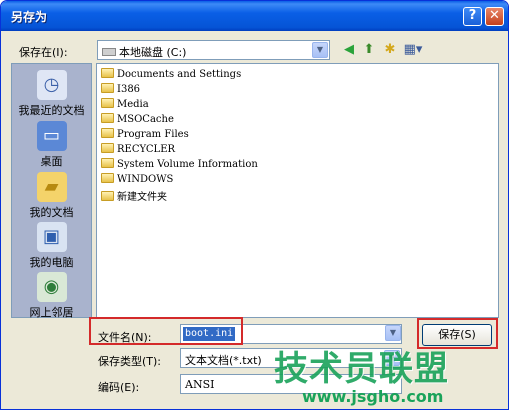 The width and height of the screenshot is (509, 410). Describe the element at coordinates (51, 161) in the screenshot. I see `place-label: 桌面` at that location.